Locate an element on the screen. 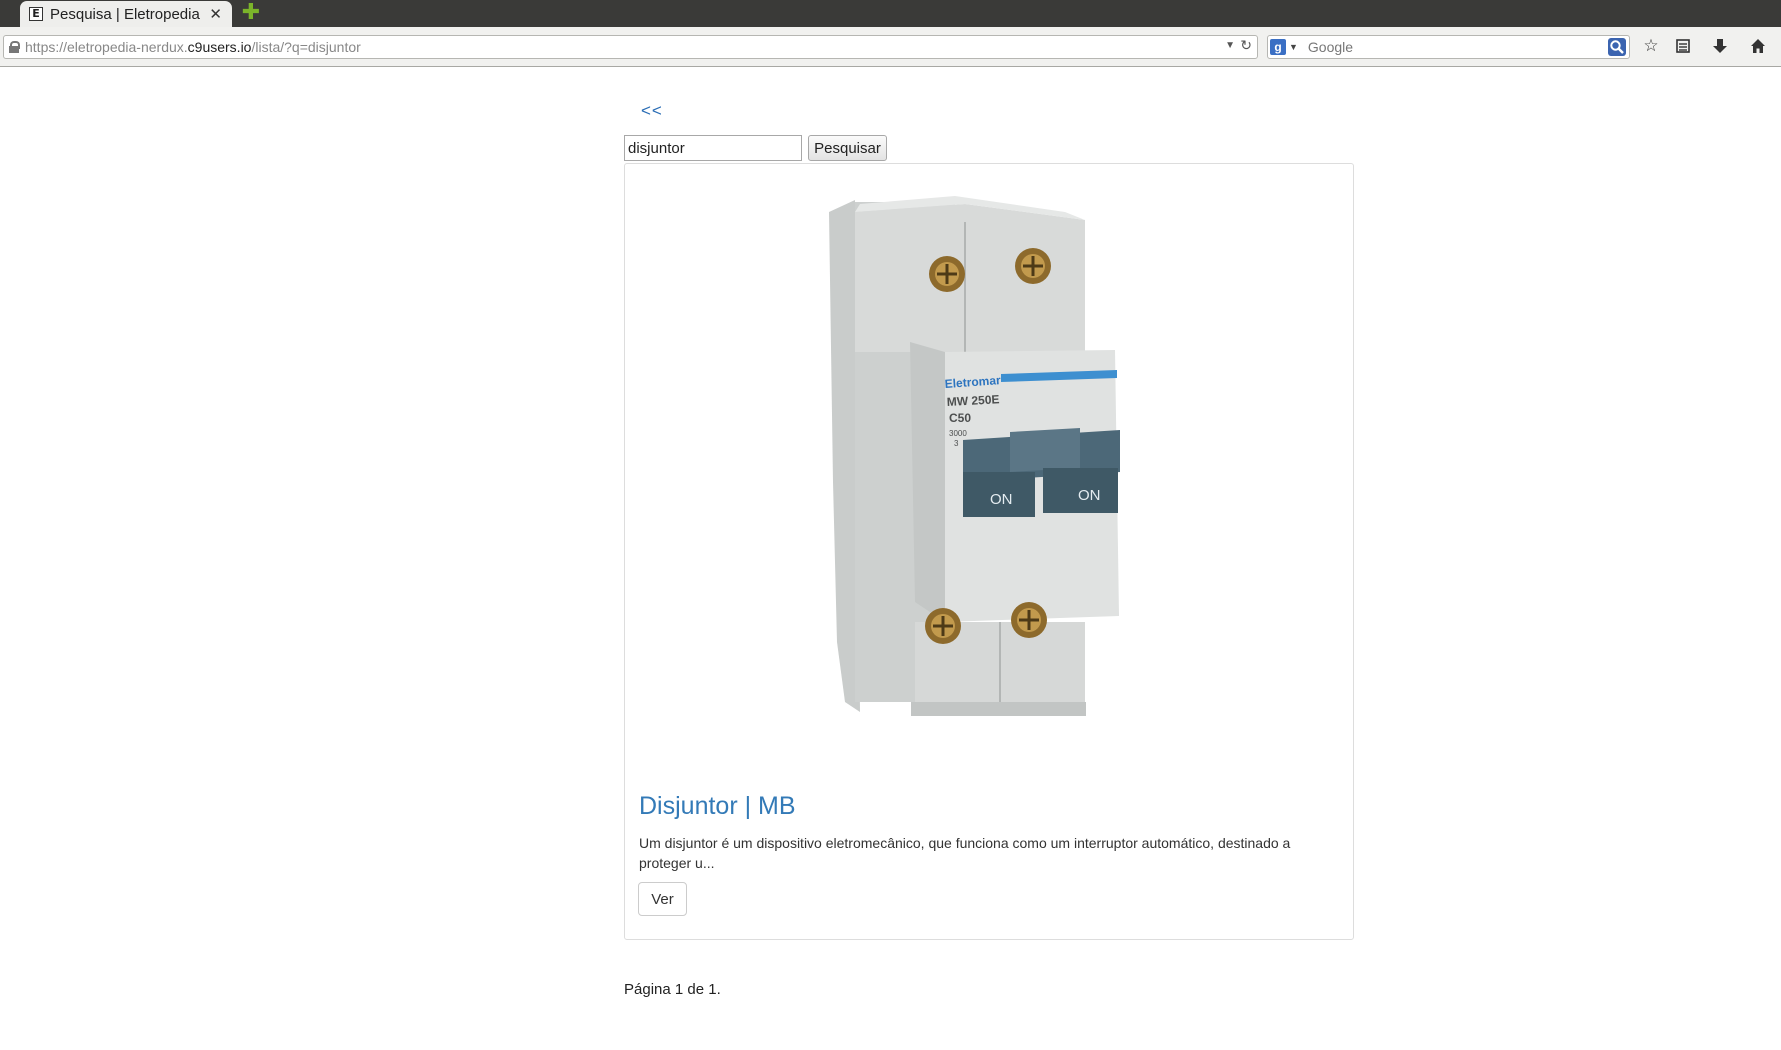 The height and width of the screenshot is (1050, 1781). bookmark-star-icon: ☆ is located at coordinates (1651, 46).